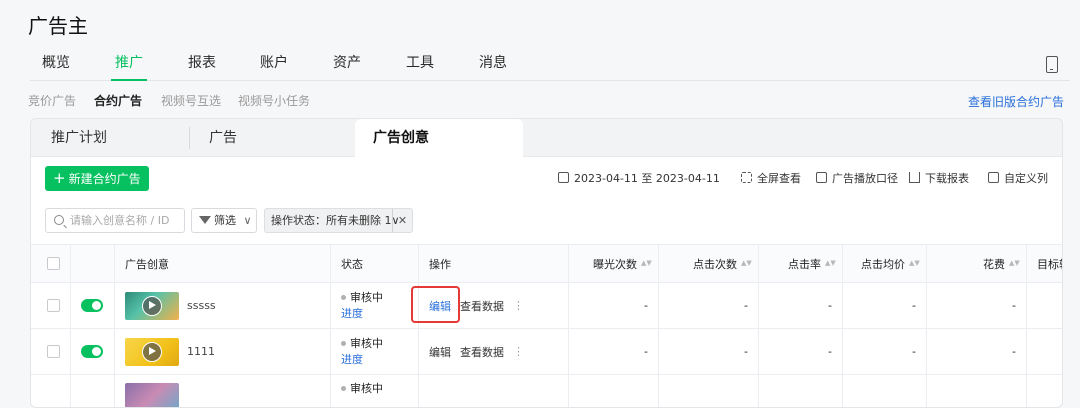 The height and width of the screenshot is (408, 1080). What do you see at coordinates (563, 177) in the screenshot?
I see `calendar-icon` at bounding box center [563, 177].